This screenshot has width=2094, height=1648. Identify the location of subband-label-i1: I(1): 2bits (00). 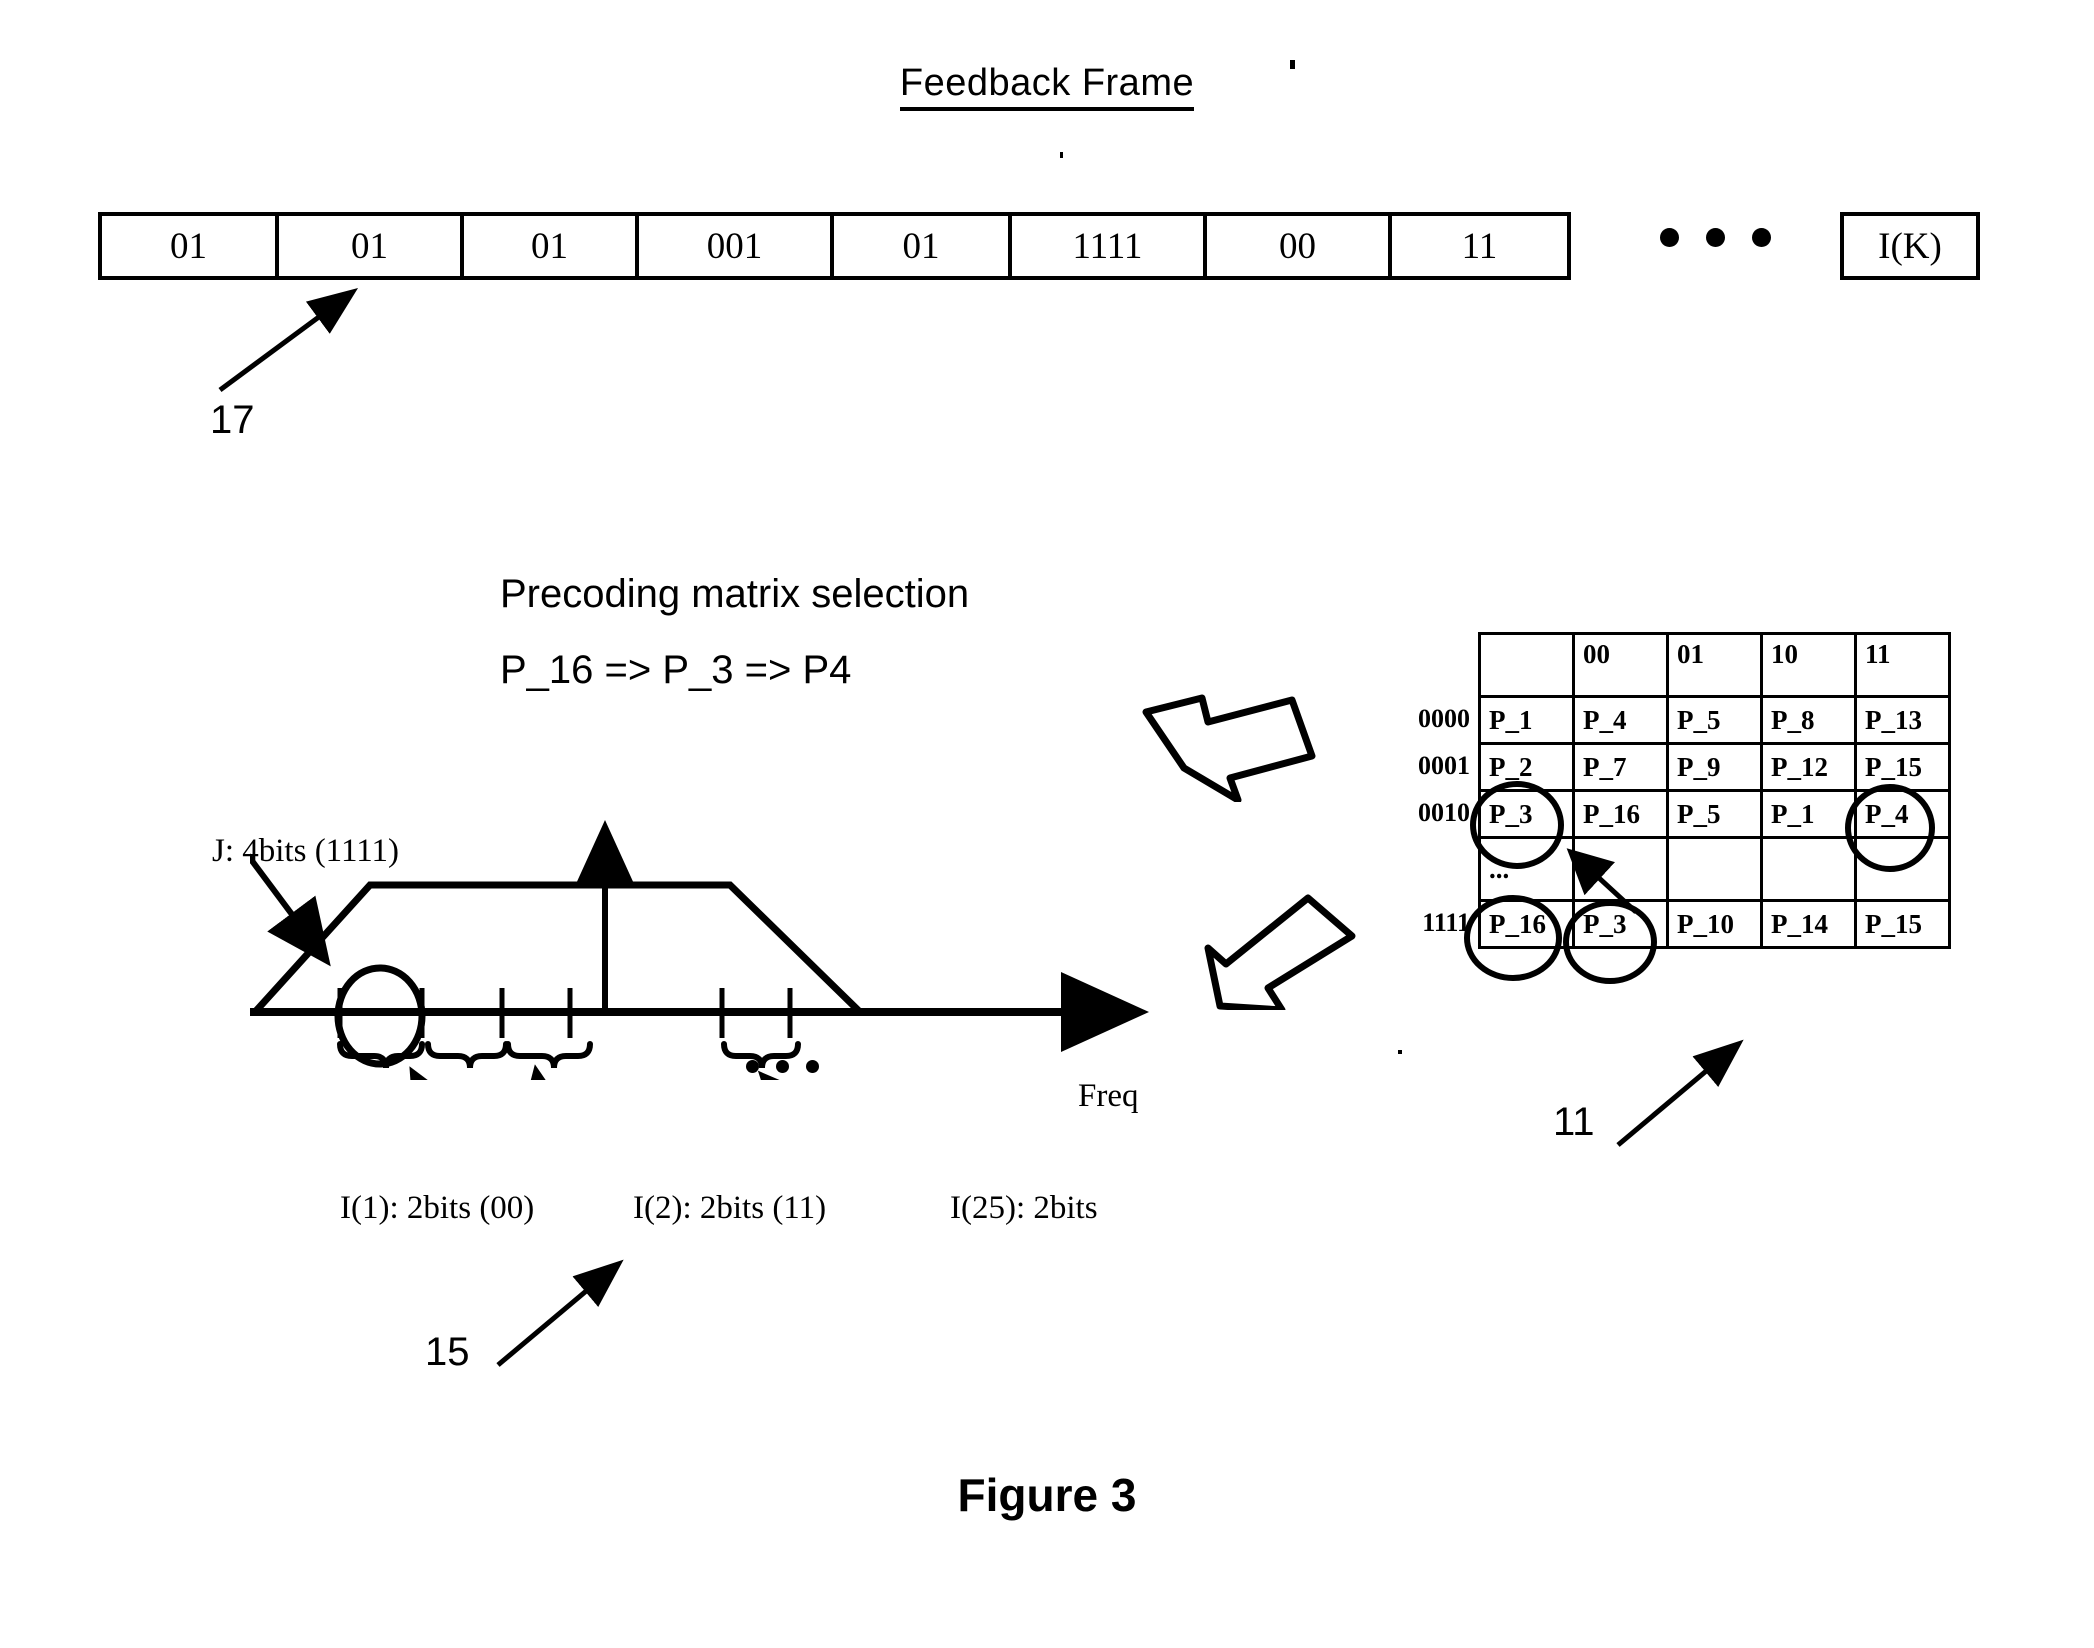
(437, 1208).